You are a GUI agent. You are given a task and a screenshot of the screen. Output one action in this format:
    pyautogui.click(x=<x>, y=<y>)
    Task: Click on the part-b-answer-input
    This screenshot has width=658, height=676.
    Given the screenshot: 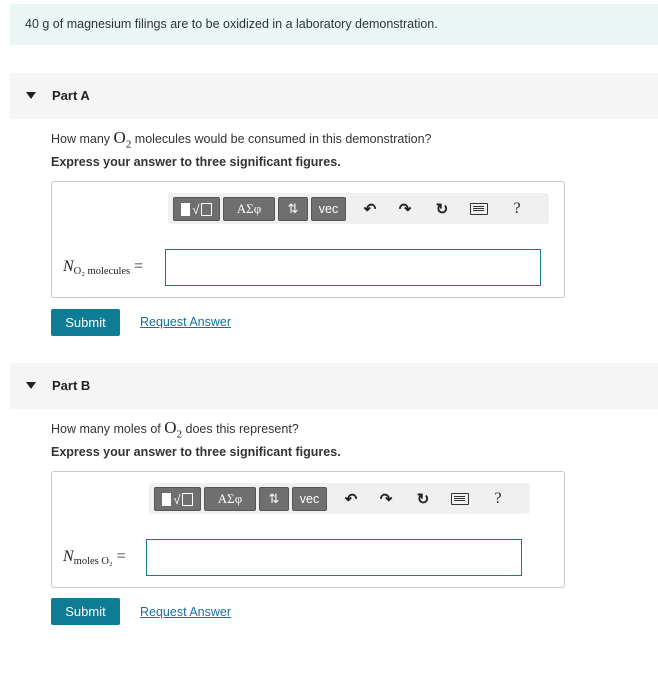 What is the action you would take?
    pyautogui.click(x=334, y=557)
    